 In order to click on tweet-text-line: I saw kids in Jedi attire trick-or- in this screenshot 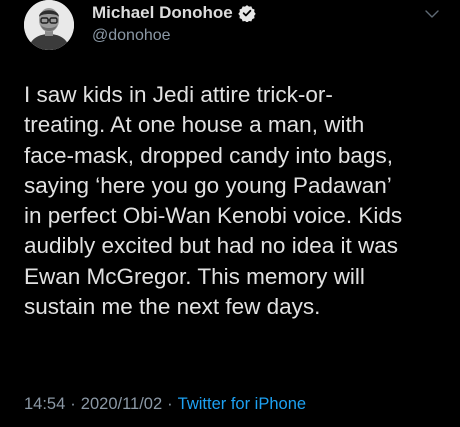, I will do `click(178, 94)`.